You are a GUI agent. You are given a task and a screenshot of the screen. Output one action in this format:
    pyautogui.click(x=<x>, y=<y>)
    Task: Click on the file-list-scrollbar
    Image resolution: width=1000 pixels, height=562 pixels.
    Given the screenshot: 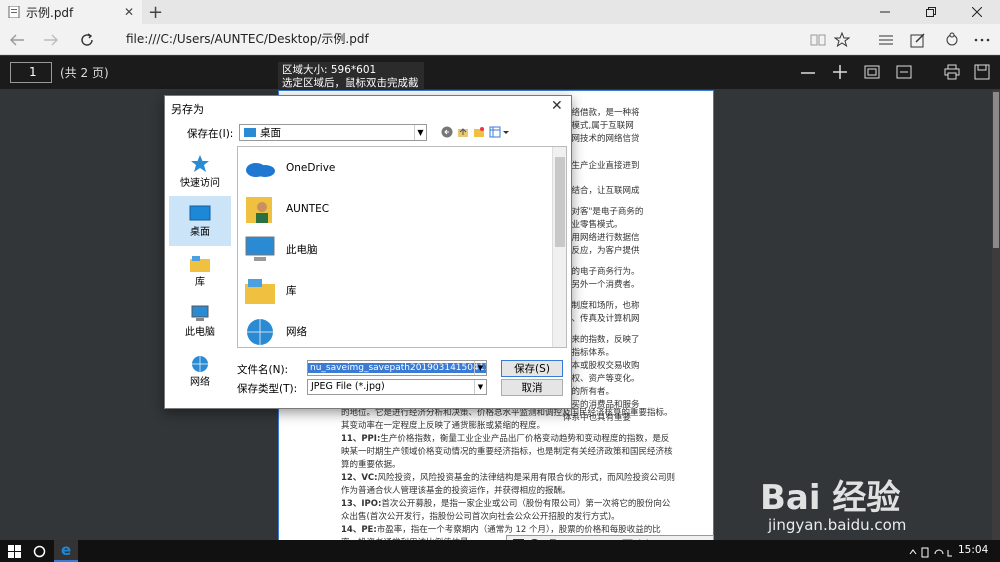 What is the action you would take?
    pyautogui.click(x=559, y=247)
    